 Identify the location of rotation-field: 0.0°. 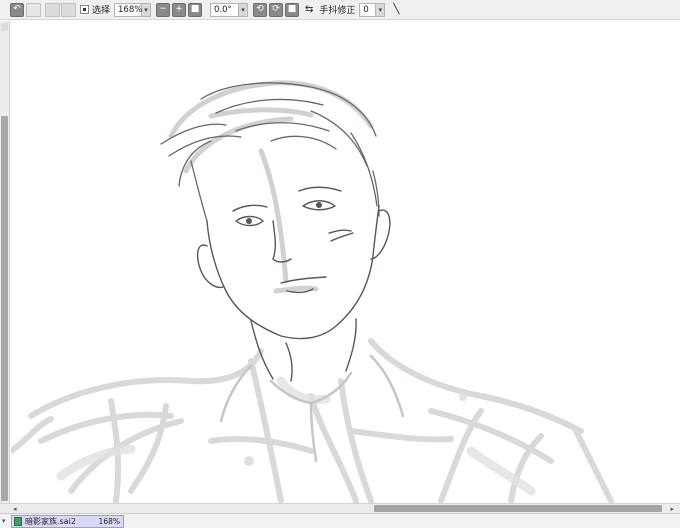
(225, 9).